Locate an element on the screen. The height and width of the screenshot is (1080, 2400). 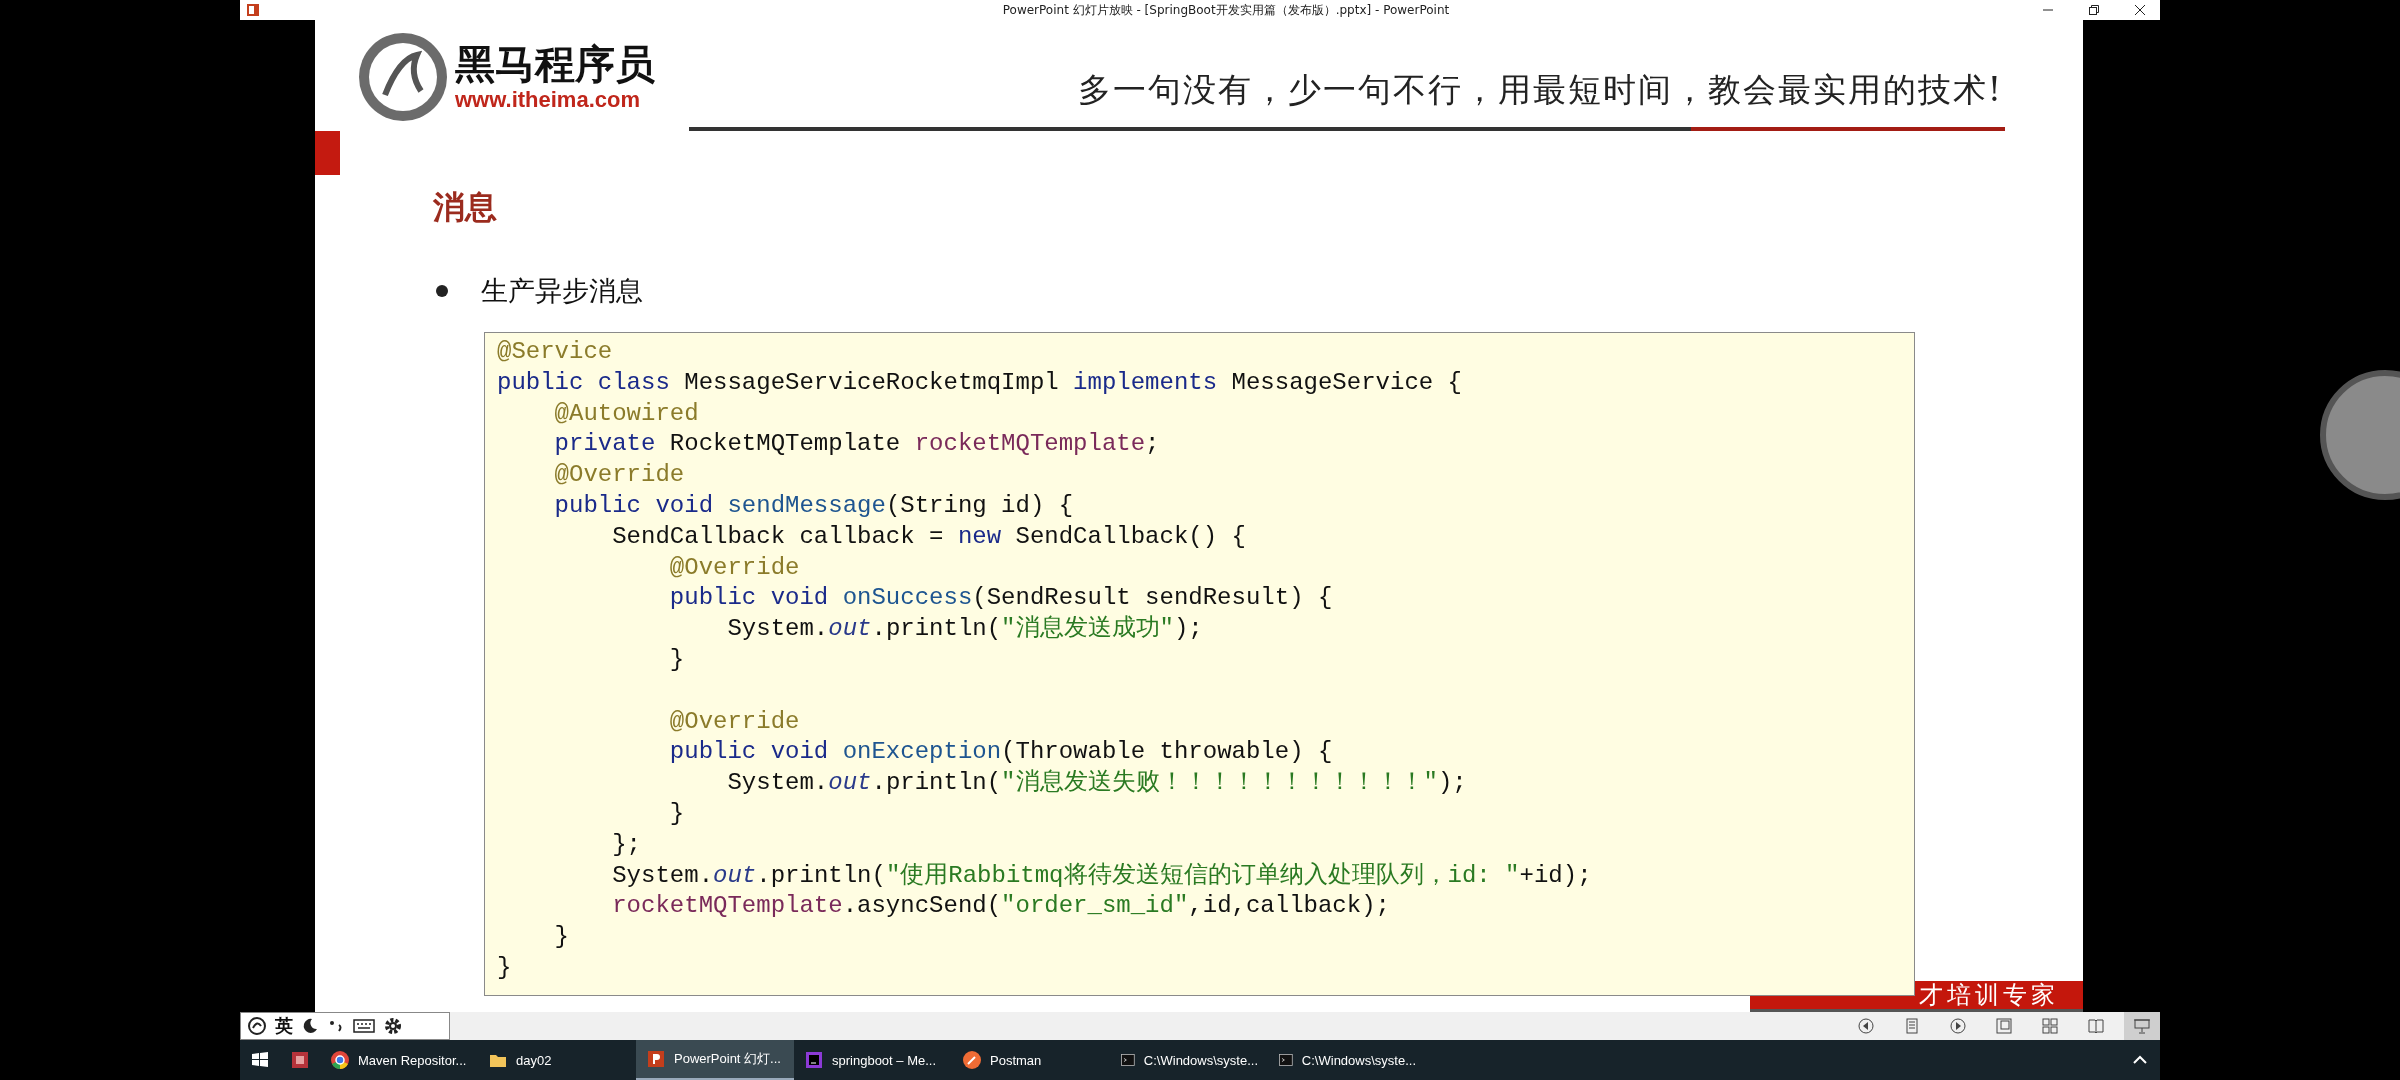
slogan: 多一句没有，少一句不行，用最短时间，教会最实用的技术! is located at coordinates (1540, 90).